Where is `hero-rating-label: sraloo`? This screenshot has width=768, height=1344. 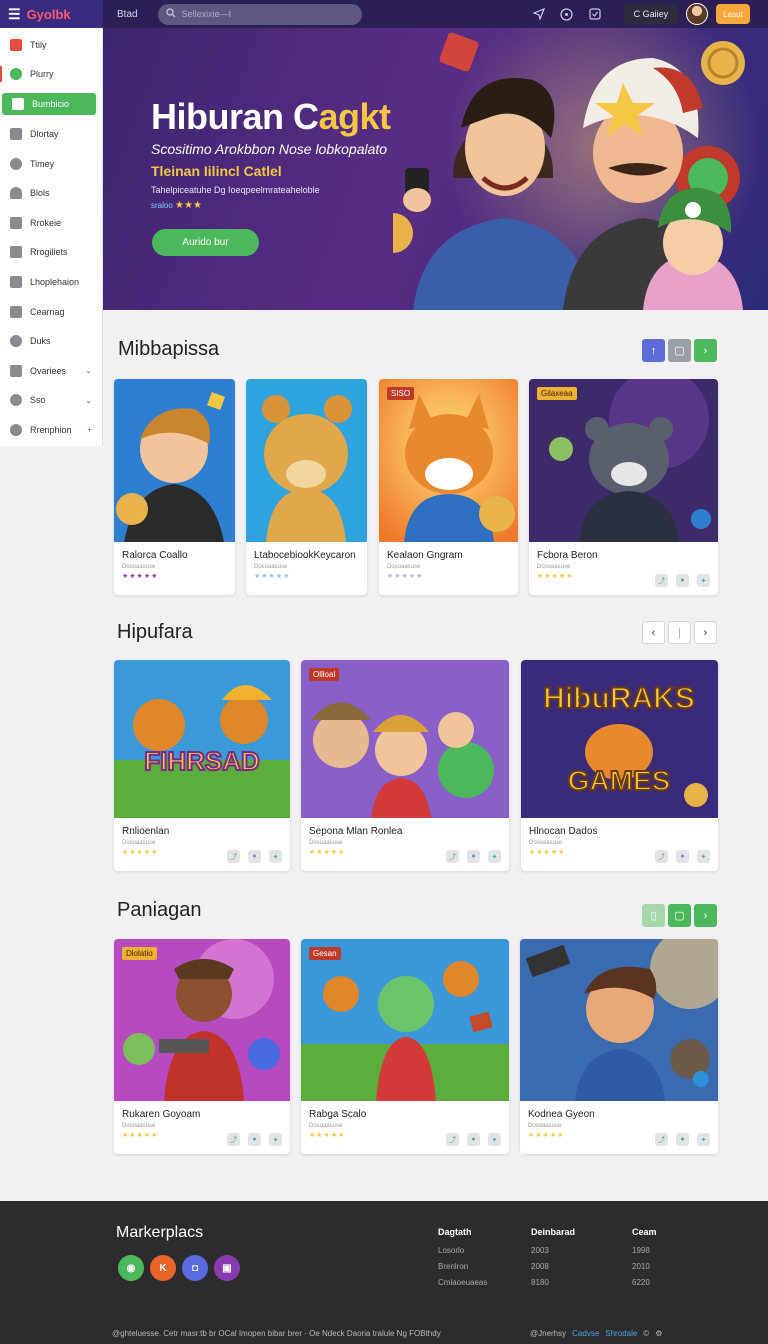 hero-rating-label: sraloo is located at coordinates (162, 205).